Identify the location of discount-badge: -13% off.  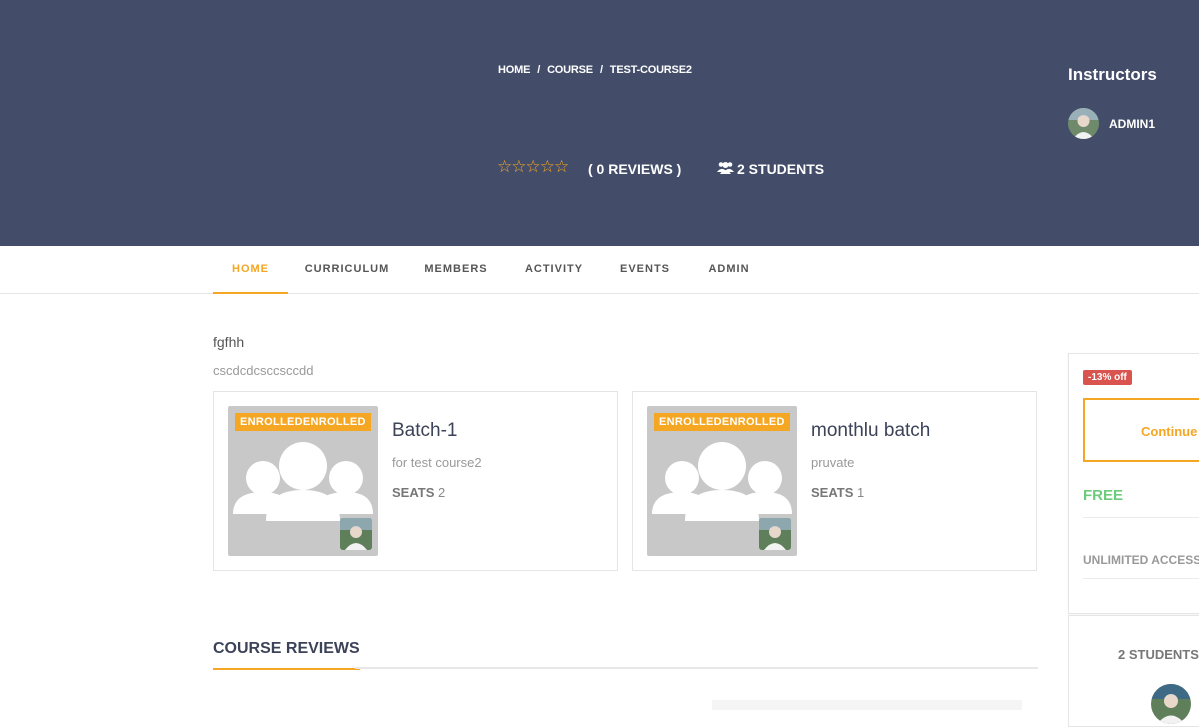
(1107, 377).